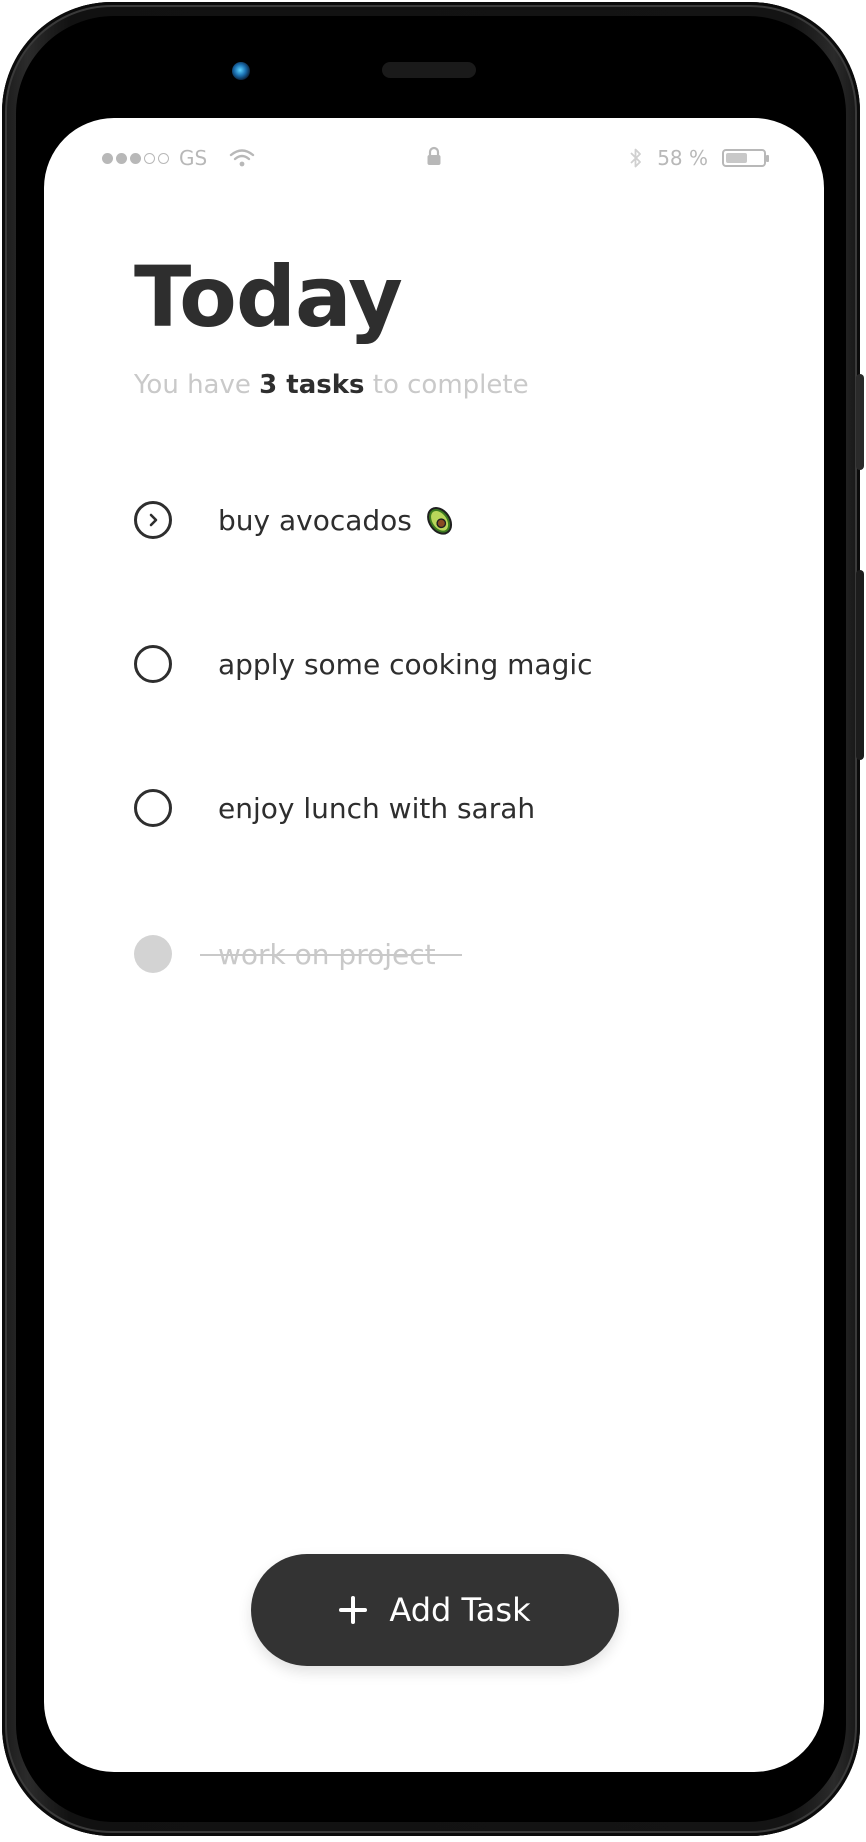  I want to click on status-bar: GS 58 %, so click(435, 158).